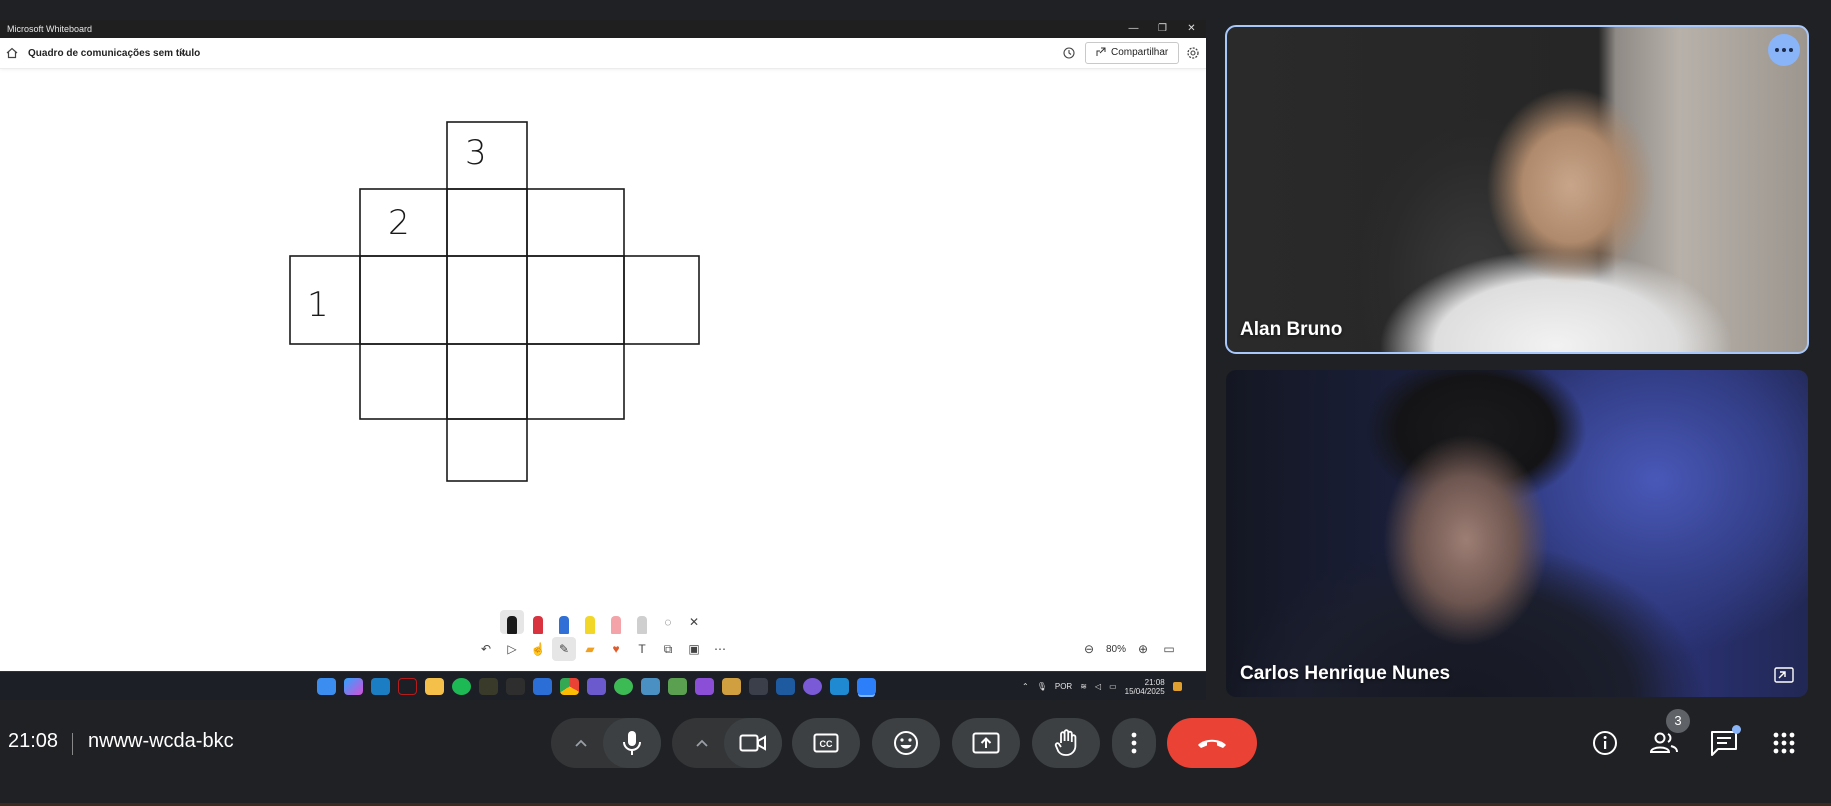 The height and width of the screenshot is (806, 1831). What do you see at coordinates (1724, 743) in the screenshot?
I see `chat-icon` at bounding box center [1724, 743].